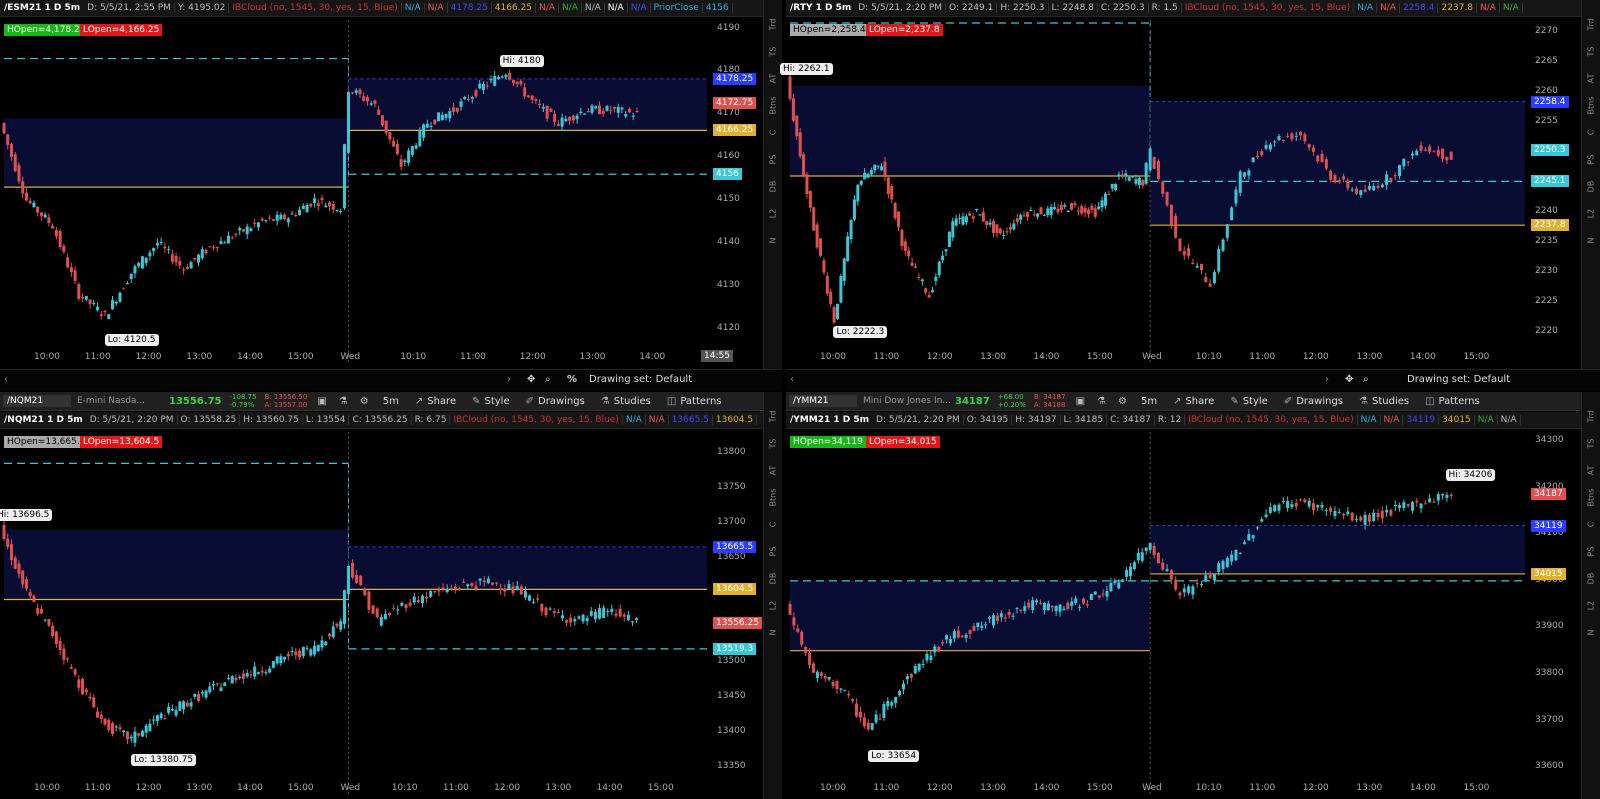  Describe the element at coordinates (572, 380) in the screenshot. I see `percent-toggle: %` at that location.